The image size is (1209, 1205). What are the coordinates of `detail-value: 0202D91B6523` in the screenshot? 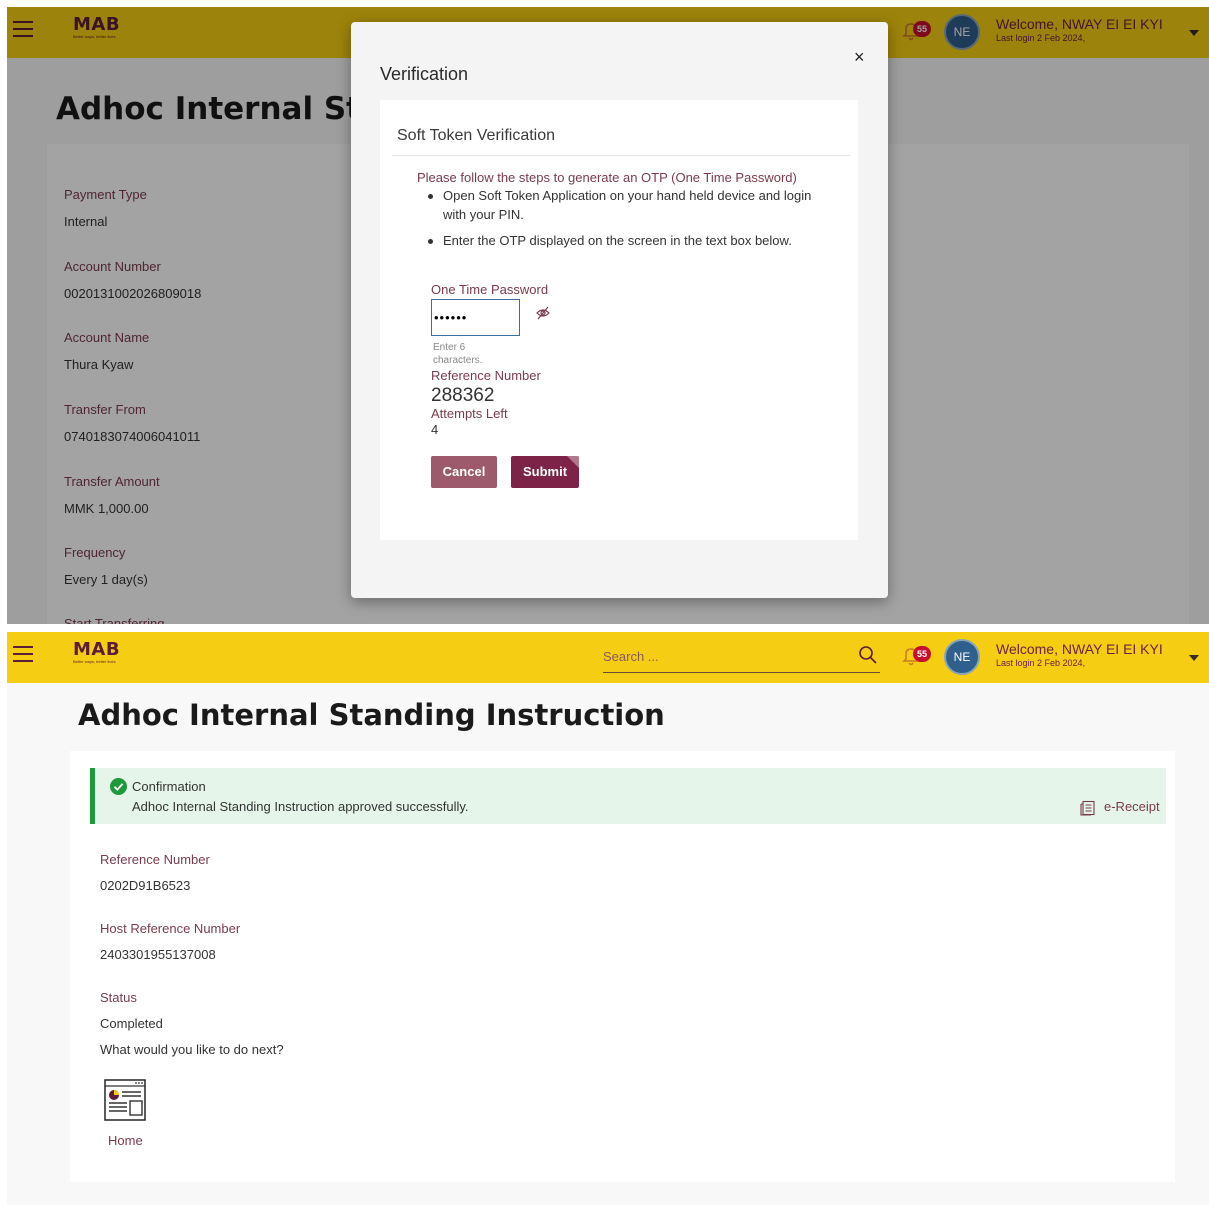 It's located at (145, 885).